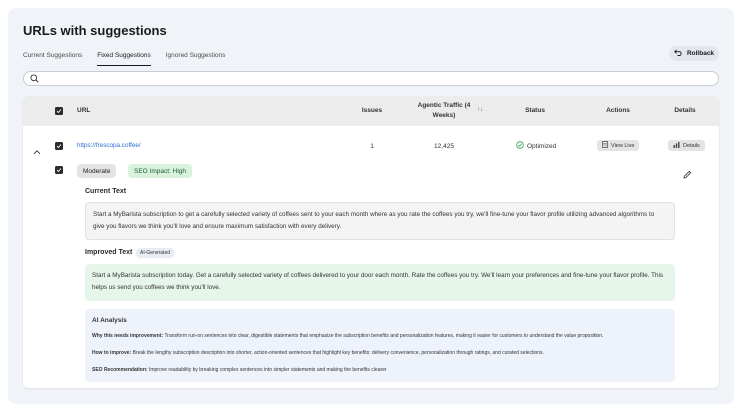 This screenshot has width=750, height=408. What do you see at coordinates (520, 146) in the screenshot?
I see `check-circle-icon` at bounding box center [520, 146].